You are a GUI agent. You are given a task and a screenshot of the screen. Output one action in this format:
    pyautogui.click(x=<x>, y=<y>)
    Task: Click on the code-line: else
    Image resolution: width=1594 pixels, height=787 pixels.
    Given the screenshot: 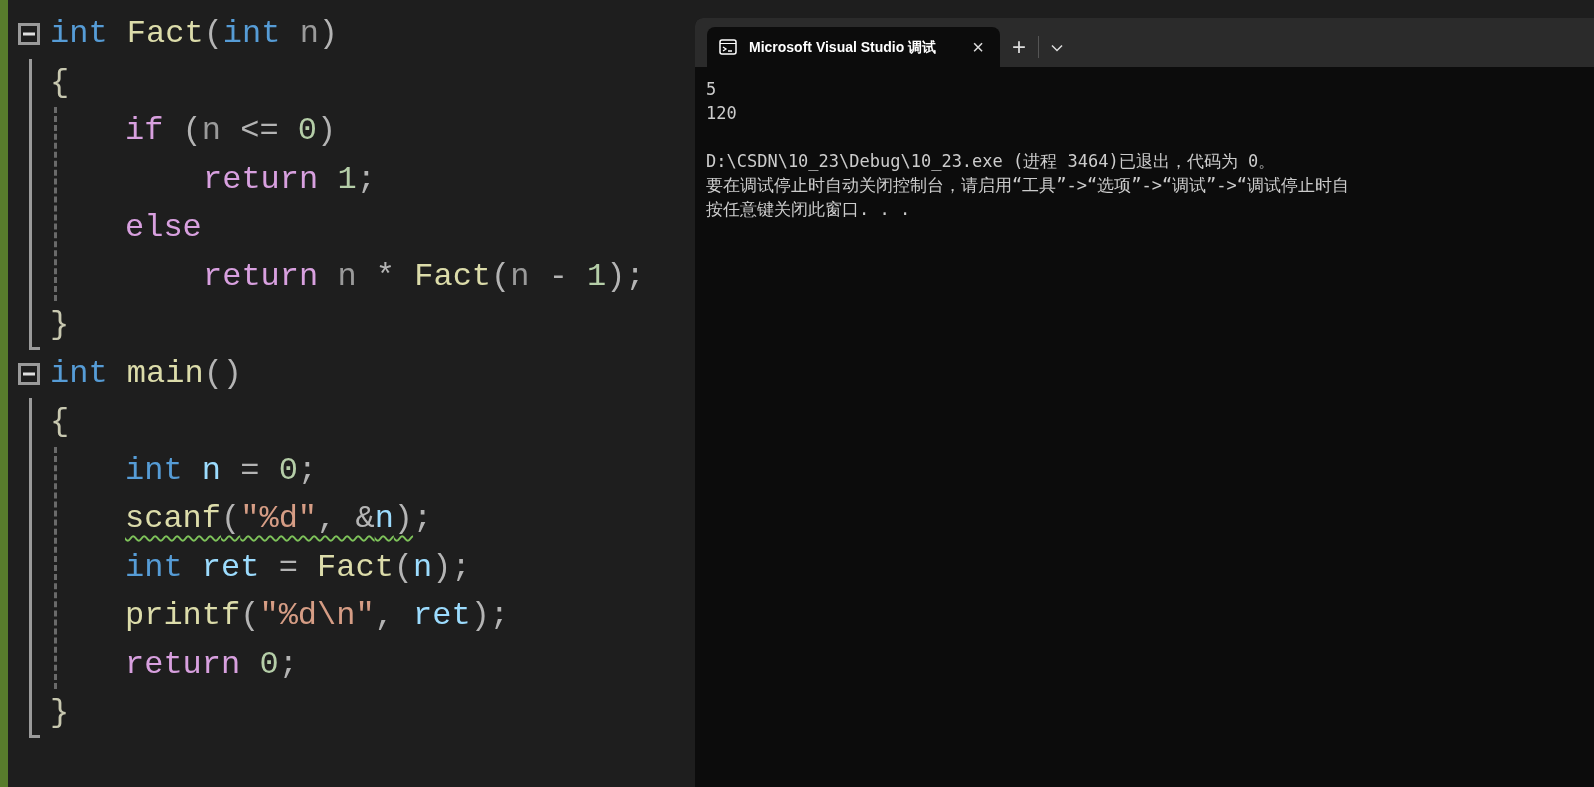 What is the action you would take?
    pyautogui.click(x=164, y=228)
    